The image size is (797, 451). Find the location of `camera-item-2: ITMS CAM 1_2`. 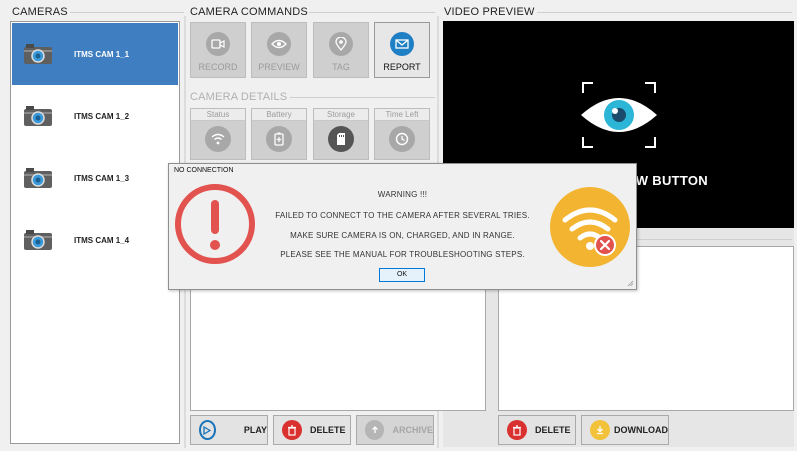

camera-item-2: ITMS CAM 1_2 is located at coordinates (95, 116).